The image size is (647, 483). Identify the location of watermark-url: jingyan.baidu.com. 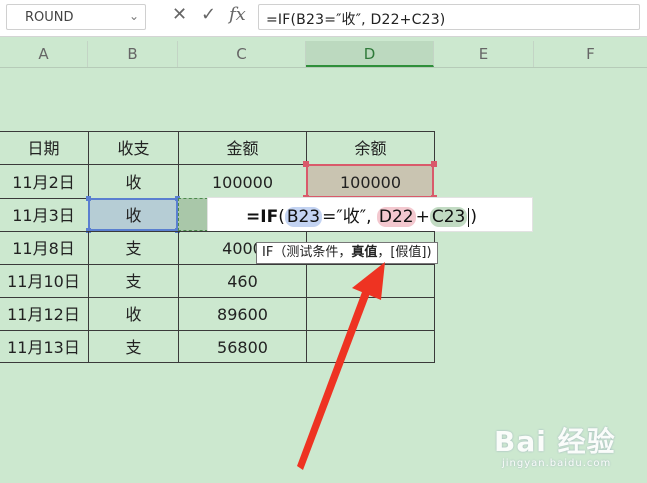
(557, 463).